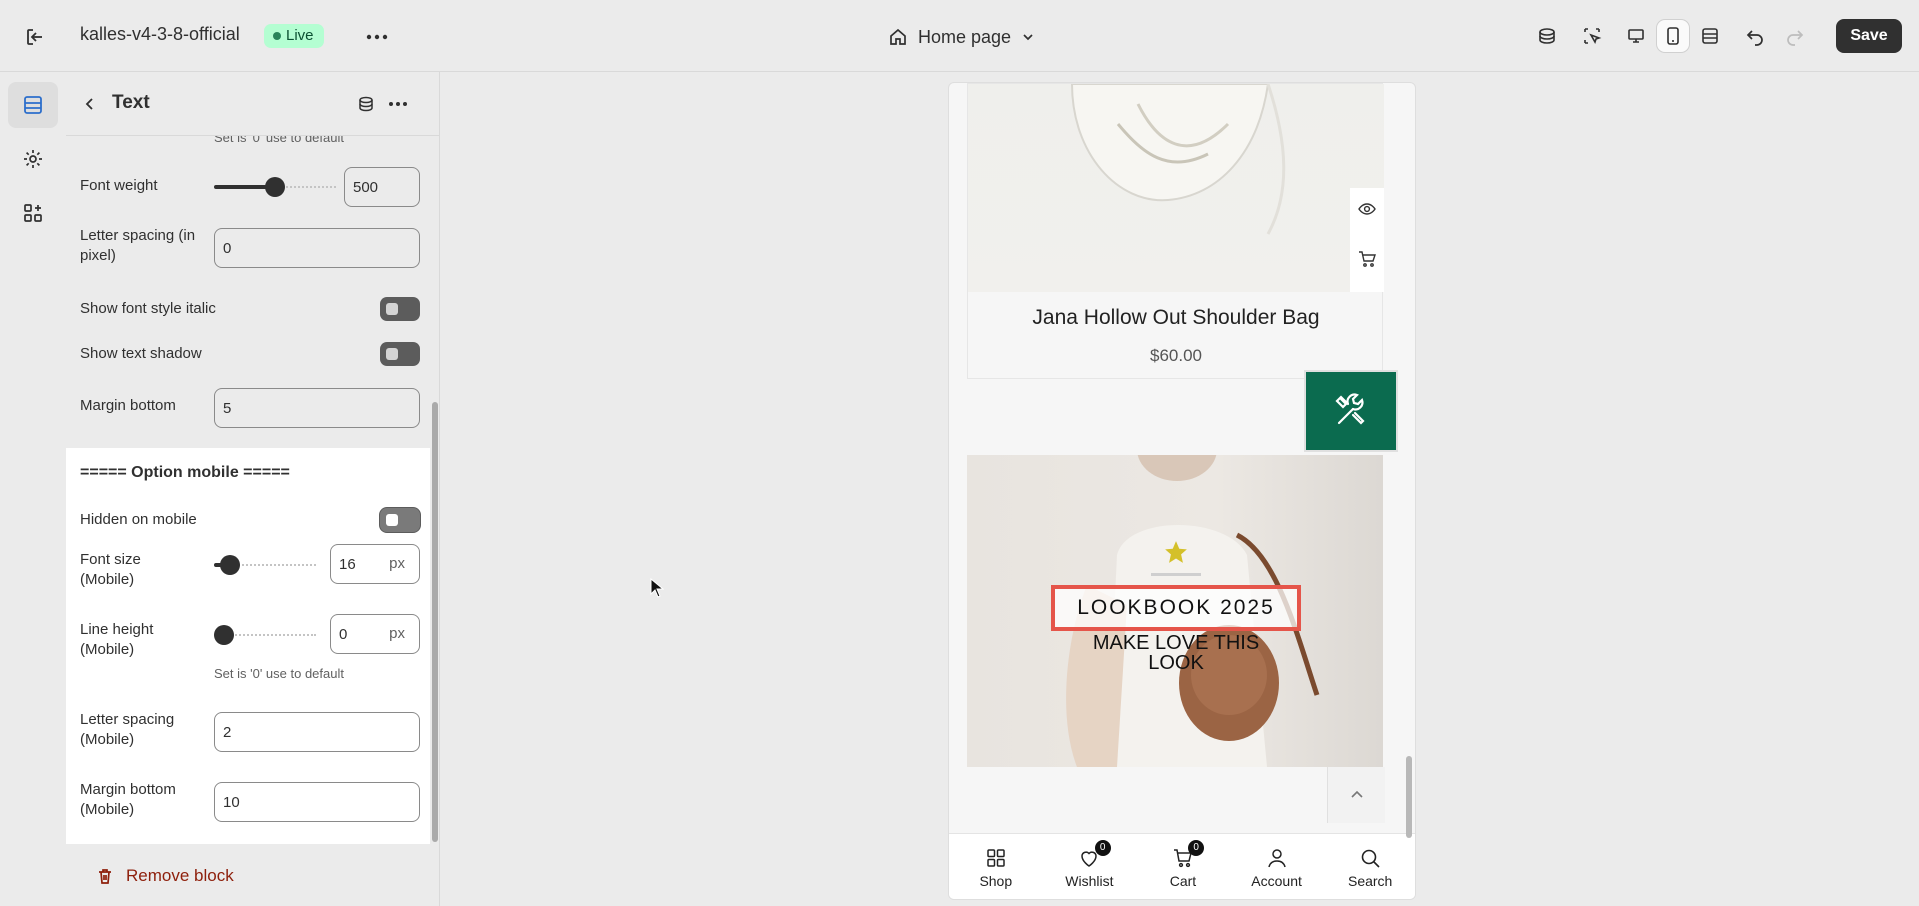 The width and height of the screenshot is (1919, 906). Describe the element at coordinates (1356, 795) in the screenshot. I see `back-to-top-button` at that location.